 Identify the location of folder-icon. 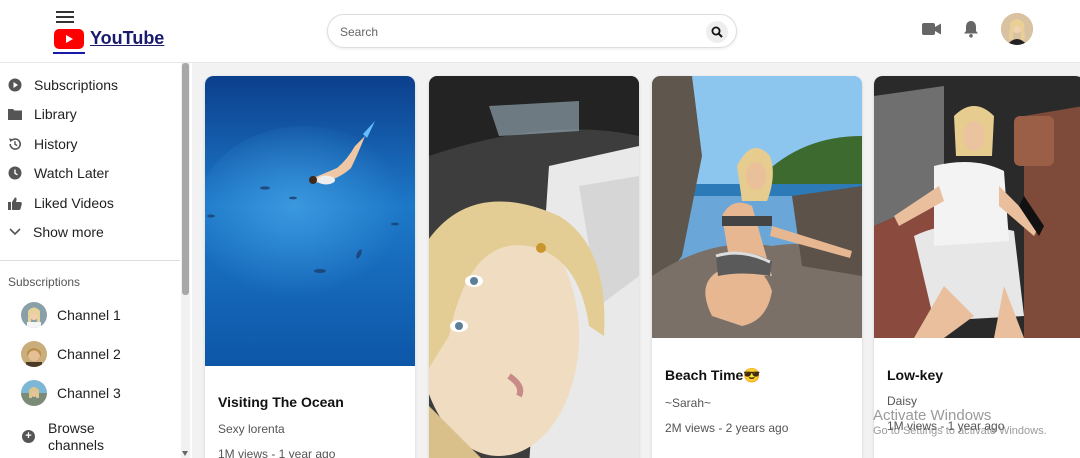
(15, 114).